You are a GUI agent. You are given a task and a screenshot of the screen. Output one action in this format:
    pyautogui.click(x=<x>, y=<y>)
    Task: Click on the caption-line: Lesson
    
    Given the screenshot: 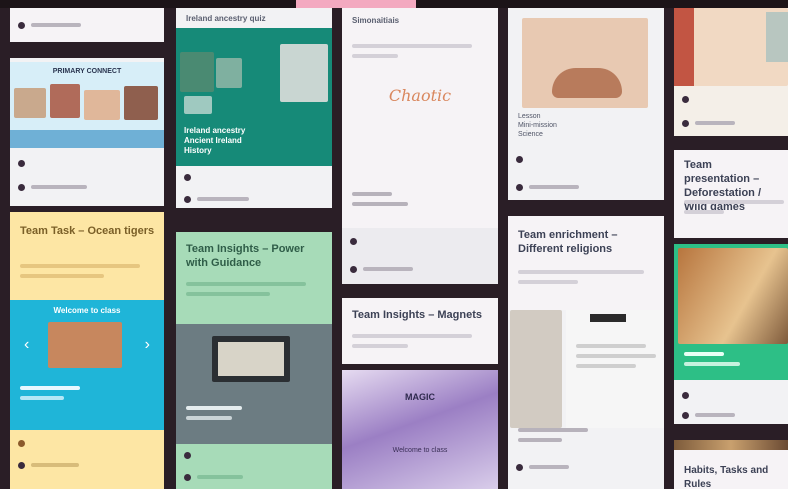 What is the action you would take?
    pyautogui.click(x=529, y=116)
    